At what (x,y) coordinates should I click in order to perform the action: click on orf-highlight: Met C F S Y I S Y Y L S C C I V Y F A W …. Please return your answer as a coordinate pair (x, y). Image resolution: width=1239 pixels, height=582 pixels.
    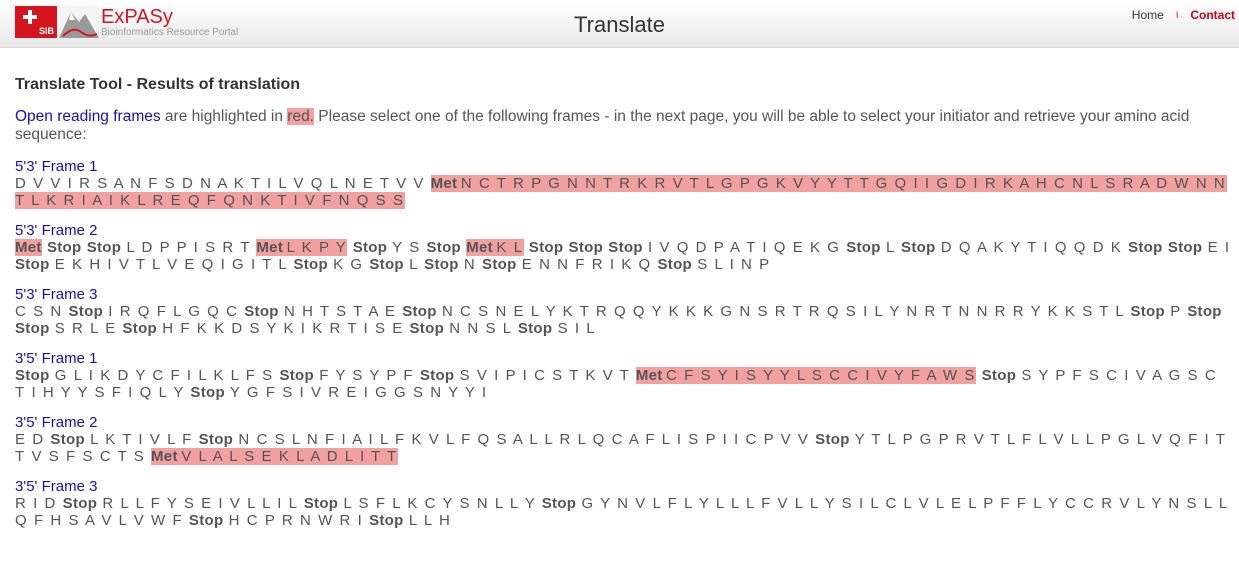
    Looking at the image, I should click on (806, 375).